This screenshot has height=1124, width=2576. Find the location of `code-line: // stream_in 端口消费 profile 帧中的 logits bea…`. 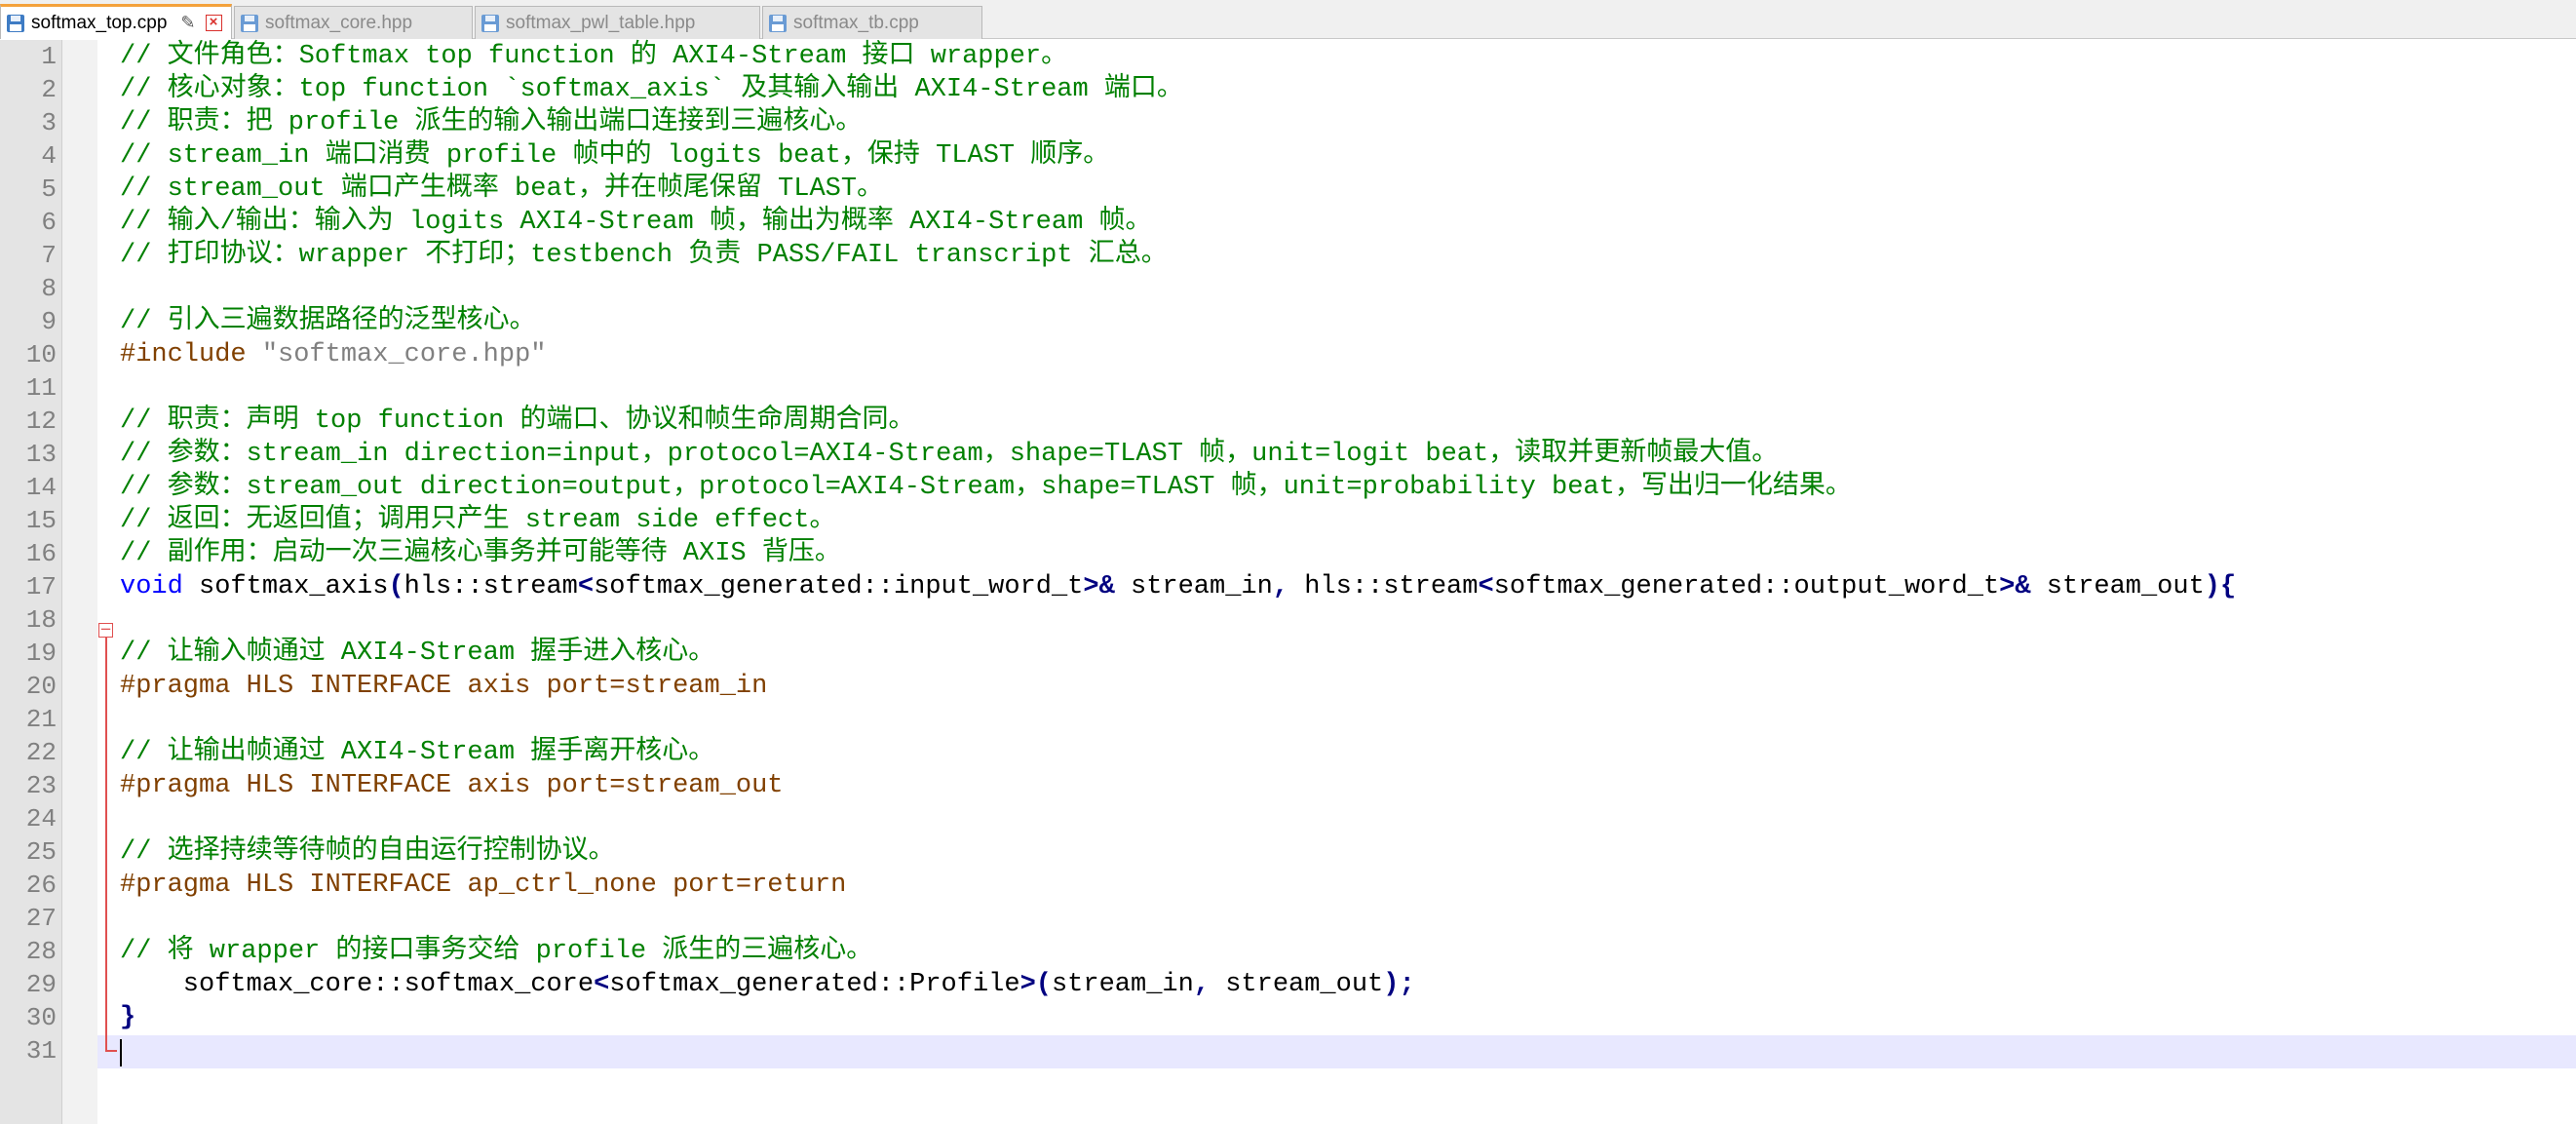

code-line: // stream_in 端口消费 profile 帧中的 logits bea… is located at coordinates (614, 156).